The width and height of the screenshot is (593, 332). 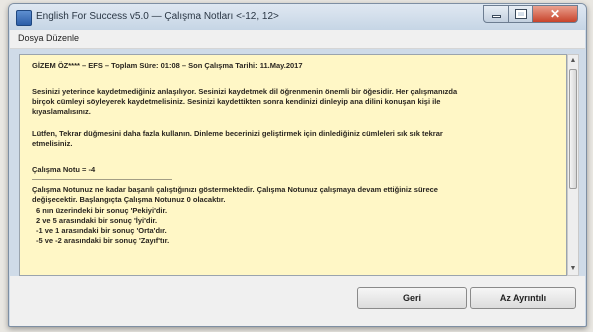 I want to click on maximize-button, so click(x=520, y=14).